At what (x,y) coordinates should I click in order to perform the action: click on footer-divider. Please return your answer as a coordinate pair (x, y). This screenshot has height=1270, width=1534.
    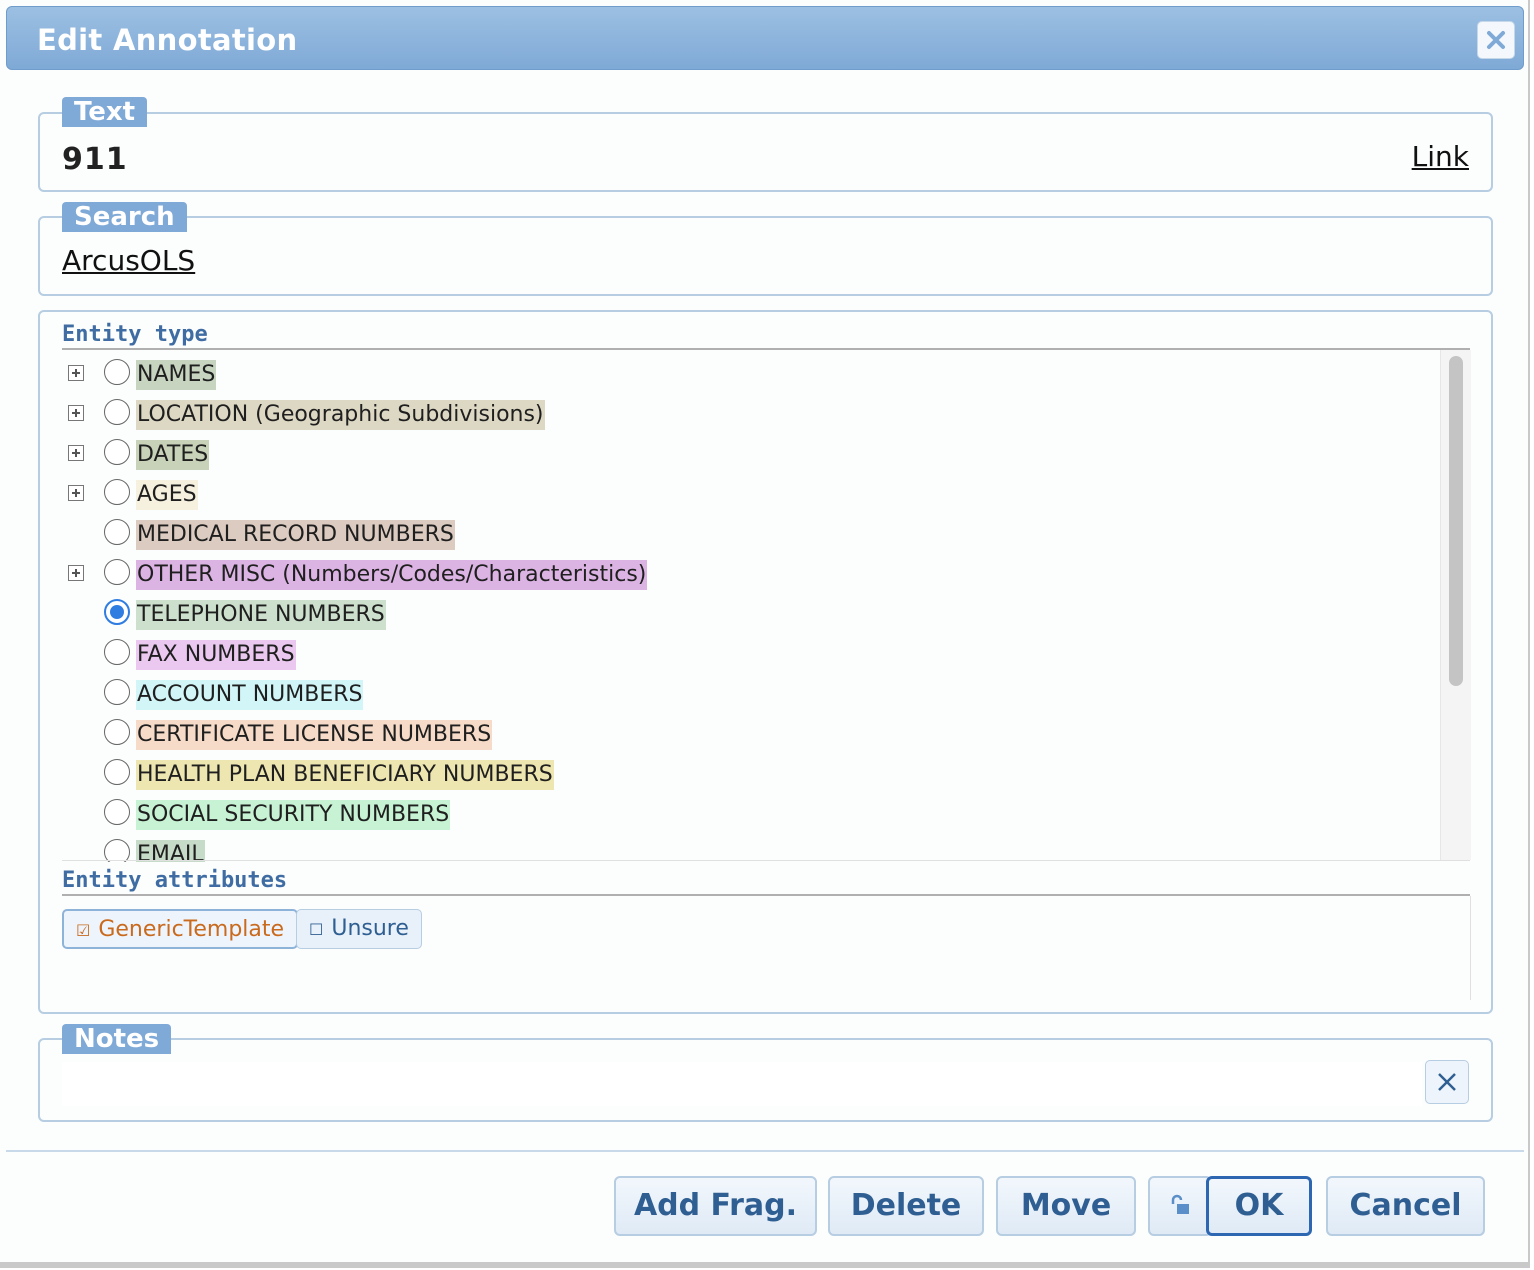
    Looking at the image, I should click on (765, 1151).